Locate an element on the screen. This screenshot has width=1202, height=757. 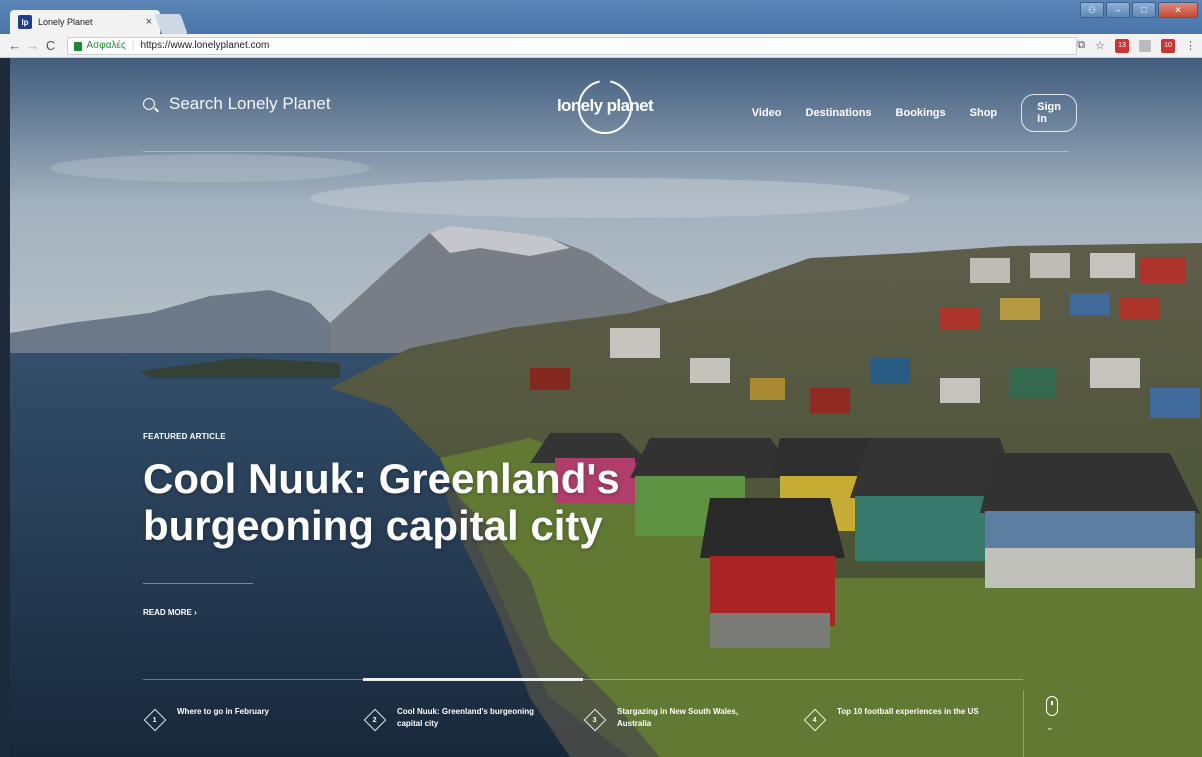
featured-divider is located at coordinates (198, 583).